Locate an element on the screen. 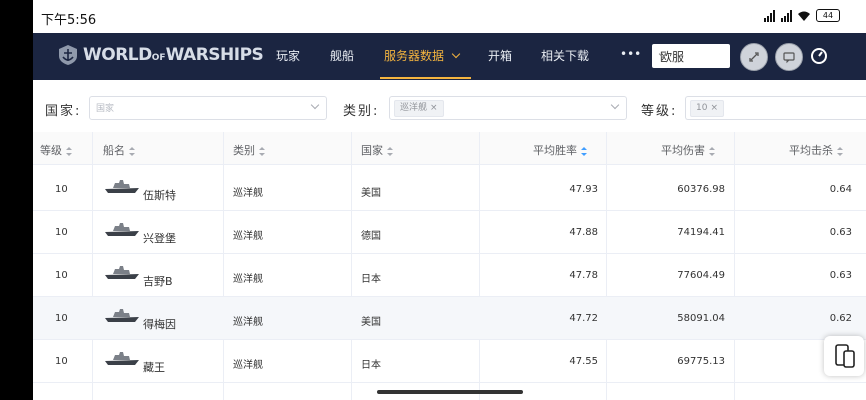 This screenshot has width=866, height=400. table-header: 等级 船名 类别 国家 平均胜率 平均伤害 平均击杀 is located at coordinates (449, 148).